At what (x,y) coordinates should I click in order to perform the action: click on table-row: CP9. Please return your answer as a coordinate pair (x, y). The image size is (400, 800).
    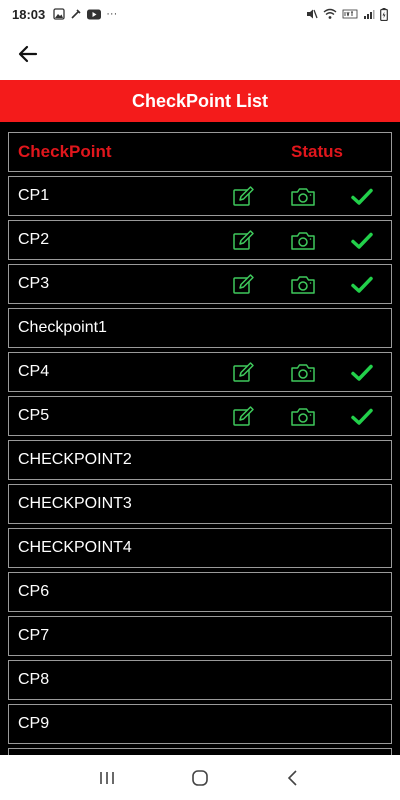
    Looking at the image, I should click on (200, 724).